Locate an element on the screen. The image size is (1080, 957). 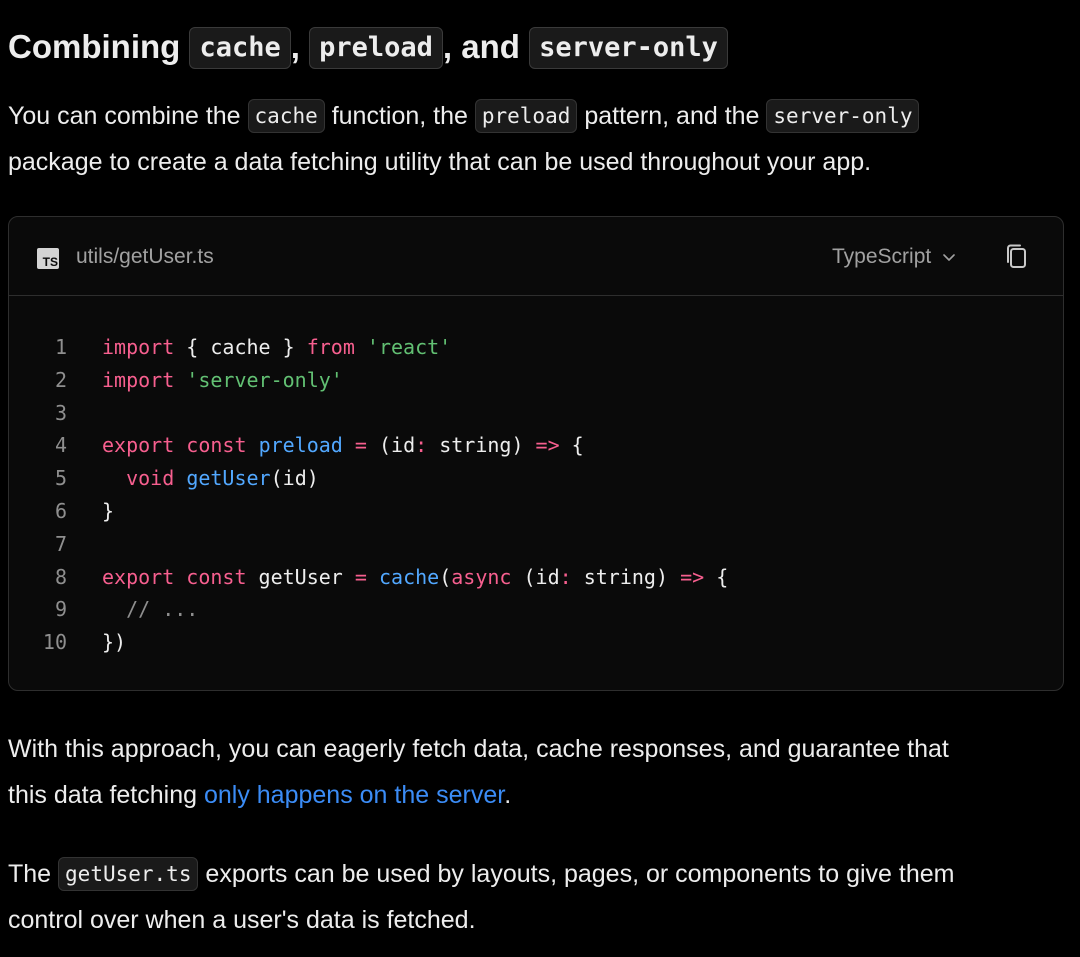
text: this data fetching is located at coordinates (106, 795).